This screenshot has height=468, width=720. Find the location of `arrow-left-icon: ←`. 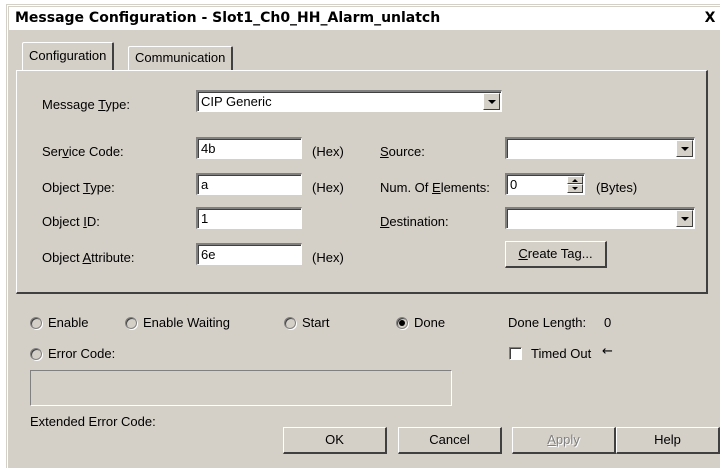

arrow-left-icon: ← is located at coordinates (607, 351).